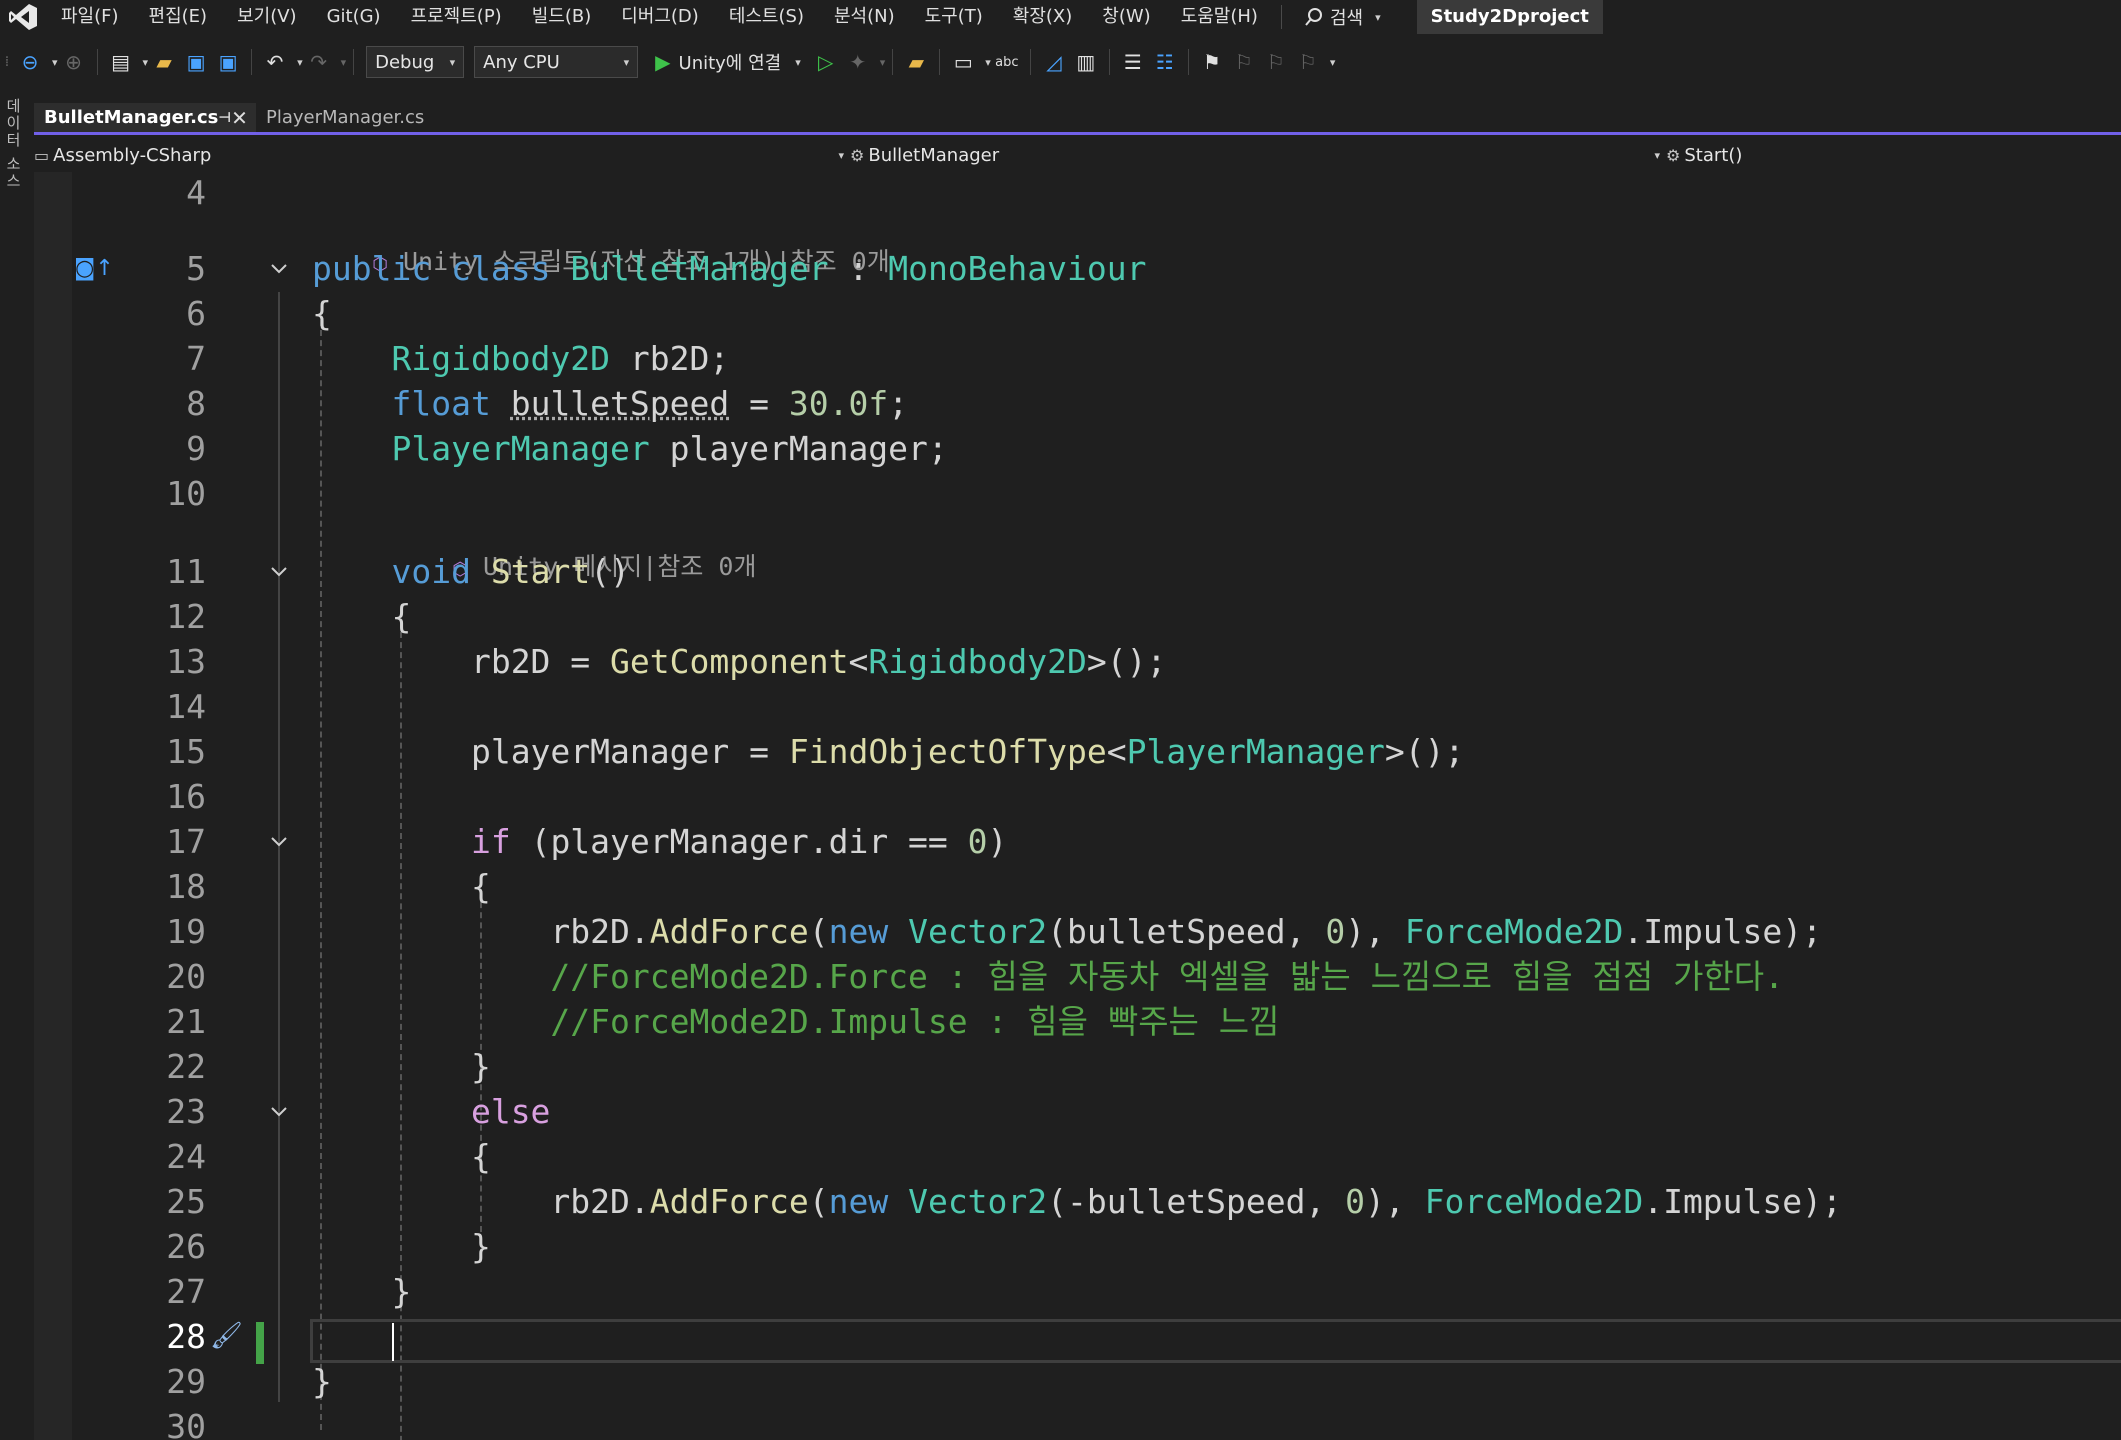 Image resolution: width=2121 pixels, height=1440 pixels. What do you see at coordinates (196, 62) in the screenshot?
I see `save-icon: ▣` at bounding box center [196, 62].